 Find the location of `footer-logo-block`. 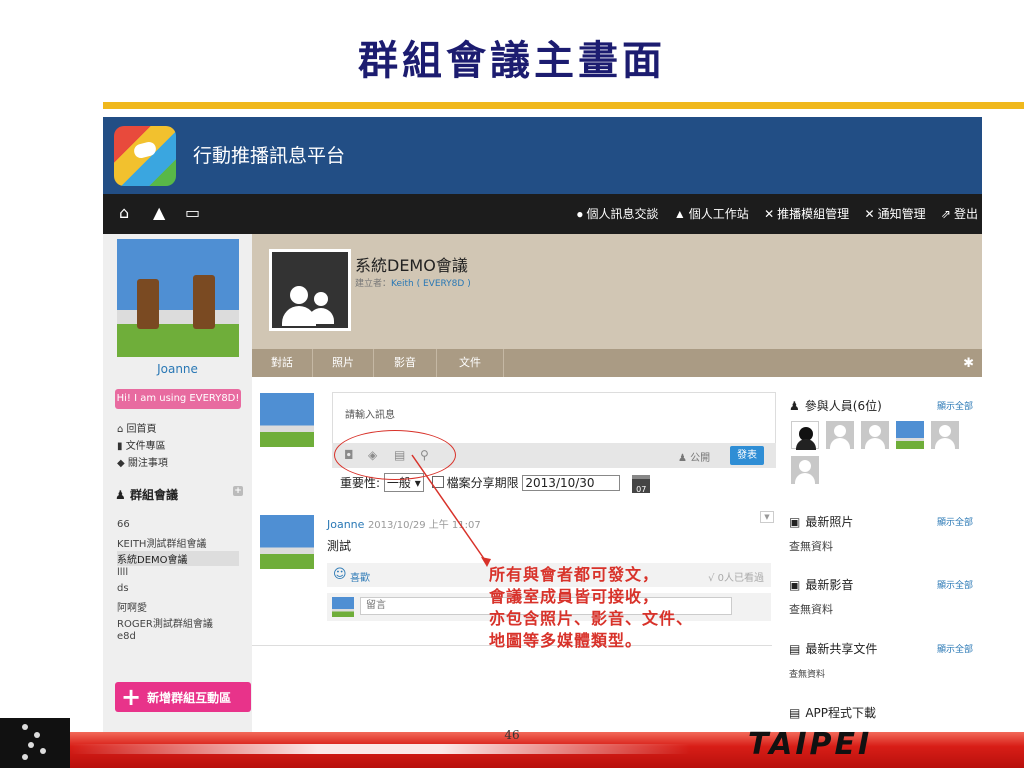

footer-logo-block is located at coordinates (35, 743).